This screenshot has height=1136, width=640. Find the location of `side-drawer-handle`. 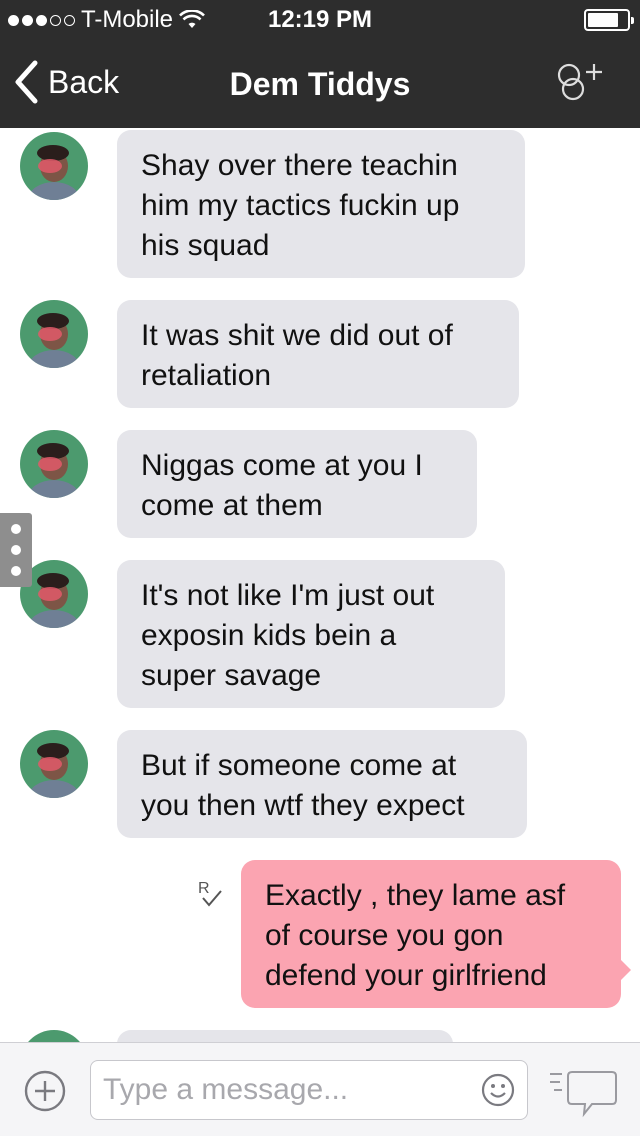

side-drawer-handle is located at coordinates (16, 550).